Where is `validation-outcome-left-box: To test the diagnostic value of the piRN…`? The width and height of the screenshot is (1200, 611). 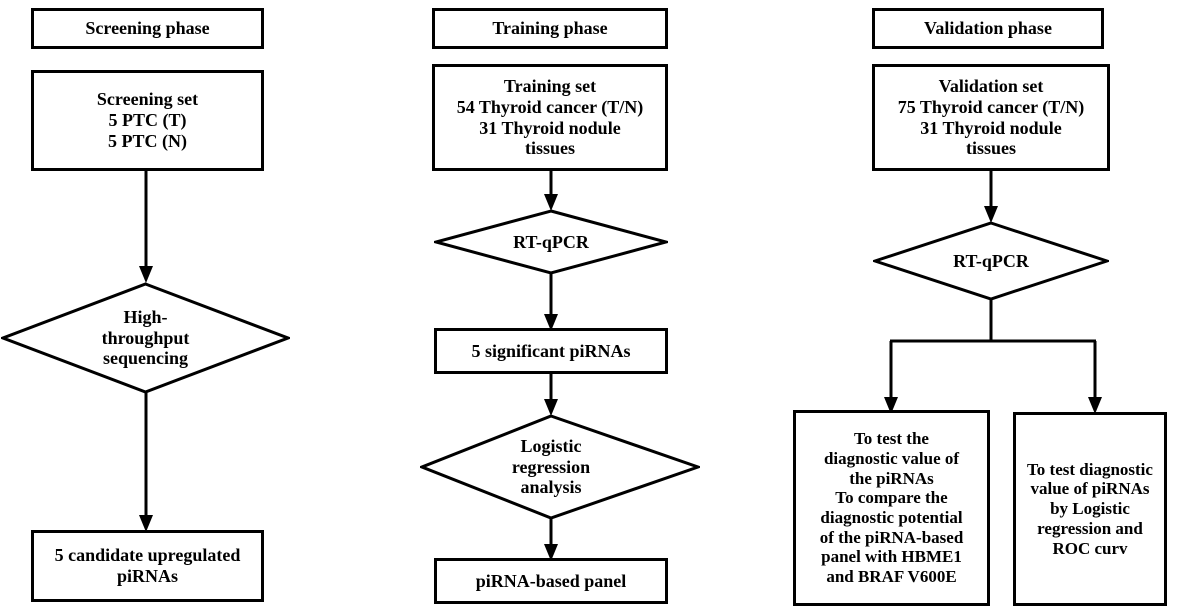 validation-outcome-left-box: To test the diagnostic value of the piRN… is located at coordinates (891, 508).